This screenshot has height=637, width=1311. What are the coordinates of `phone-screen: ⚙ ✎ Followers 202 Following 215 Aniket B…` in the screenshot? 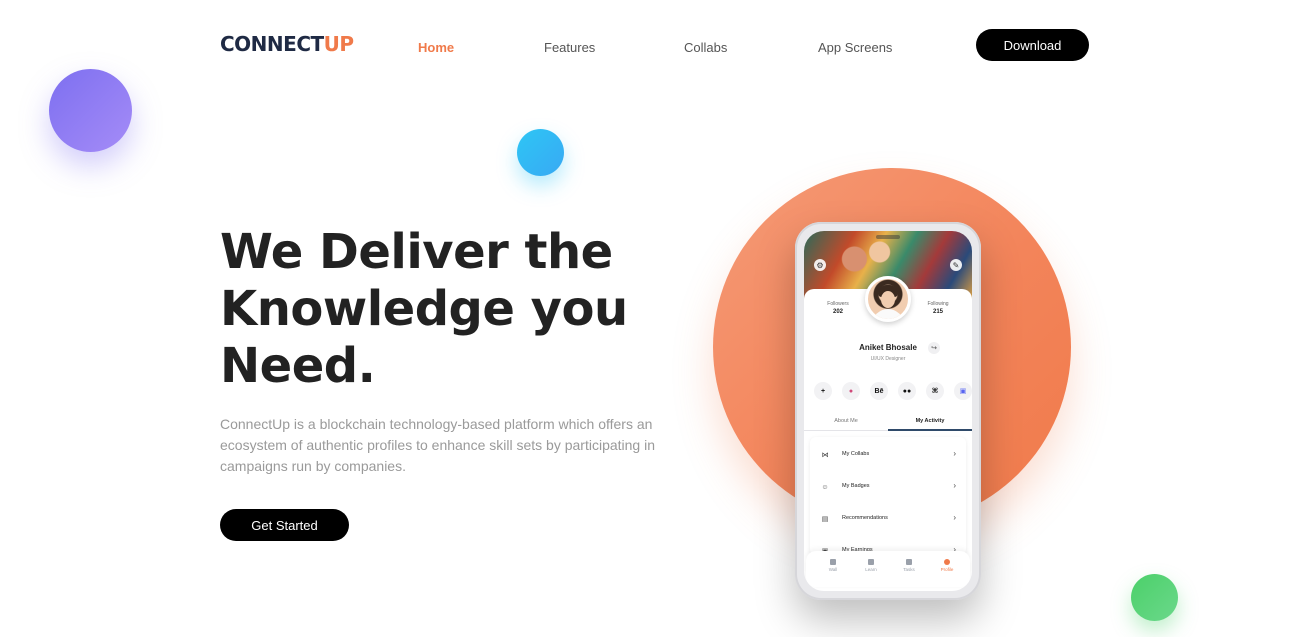 It's located at (888, 411).